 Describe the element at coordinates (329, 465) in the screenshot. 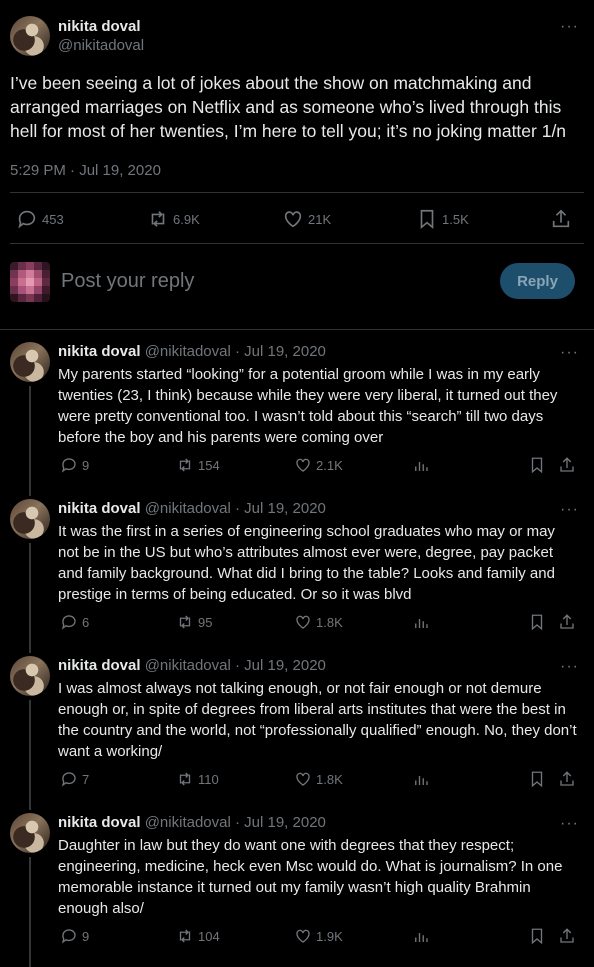

I see `like-count: 2.1K` at that location.